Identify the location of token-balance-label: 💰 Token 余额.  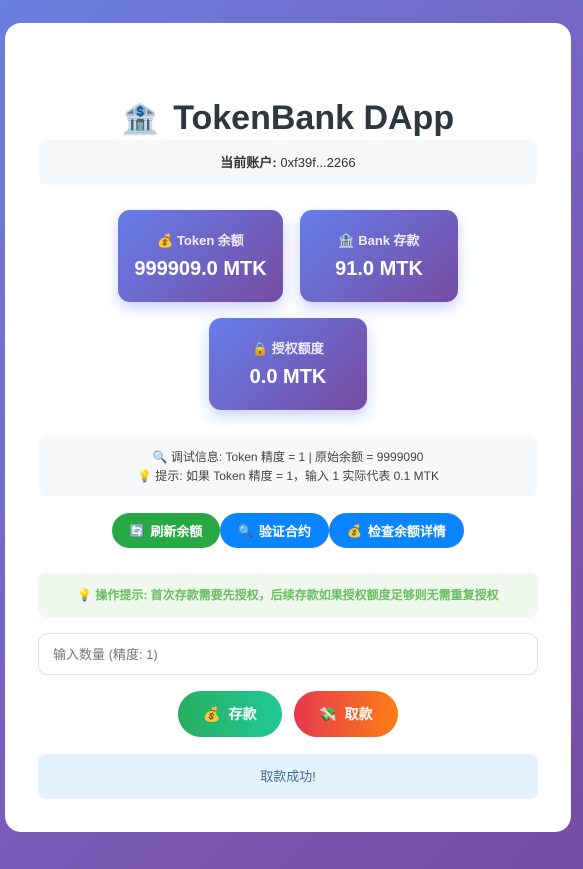
(200, 240).